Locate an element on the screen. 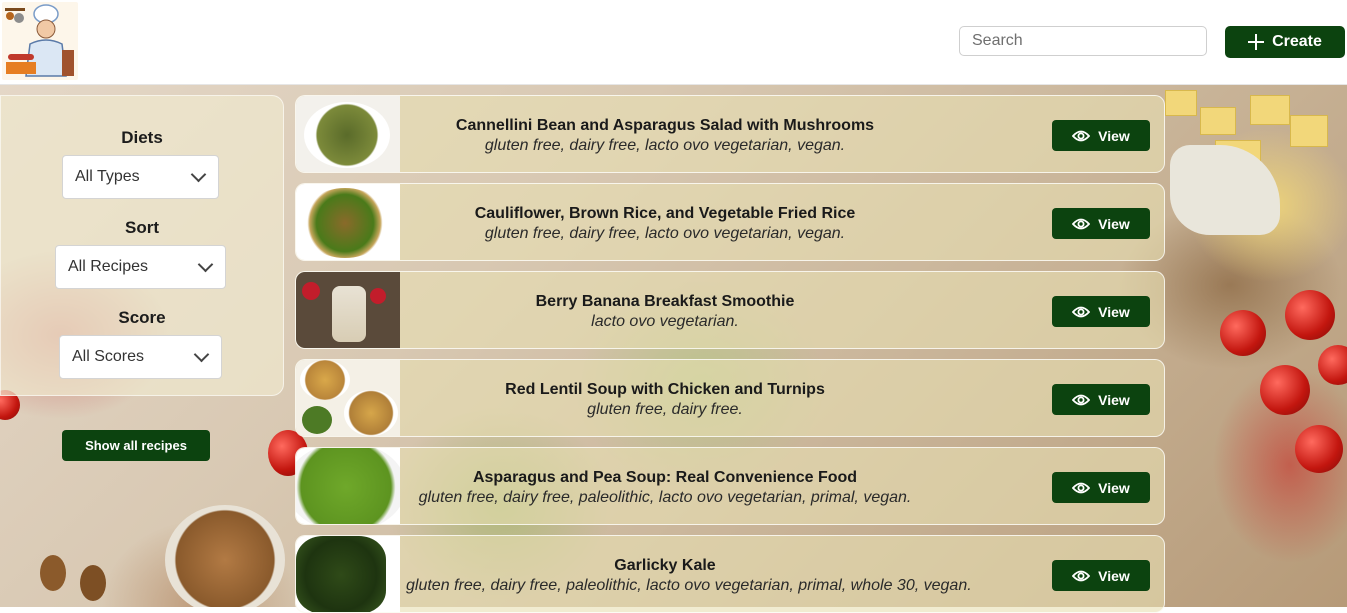 This screenshot has width=1347, height=613. show-all-recipes-button: Show all recipes is located at coordinates (136, 445).